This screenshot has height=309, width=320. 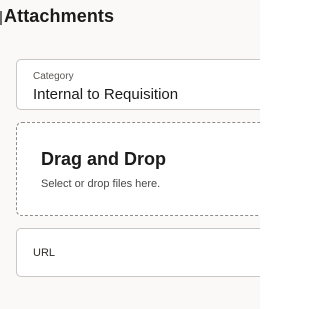 I want to click on url-input: URL, so click(x=138, y=252).